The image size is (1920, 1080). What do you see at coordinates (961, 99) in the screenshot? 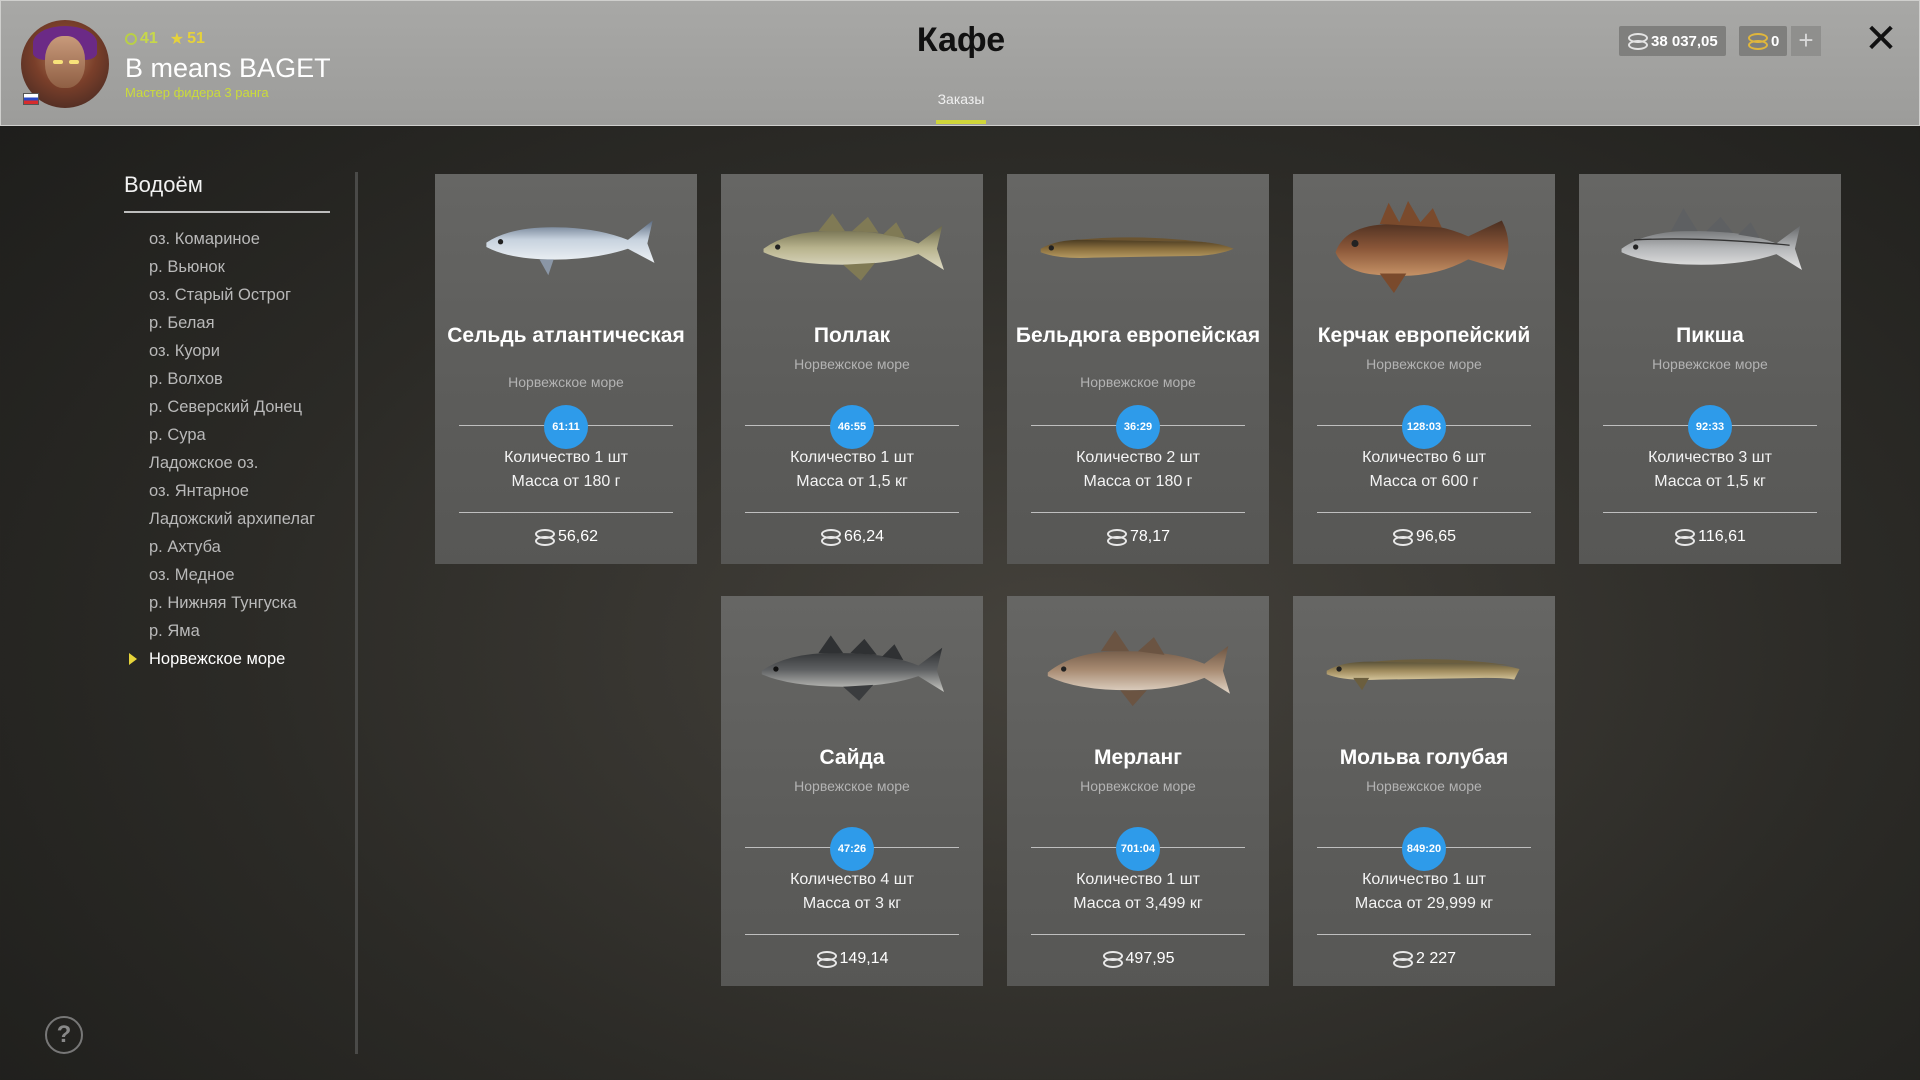
I see `tab-orders: Заказы` at bounding box center [961, 99].